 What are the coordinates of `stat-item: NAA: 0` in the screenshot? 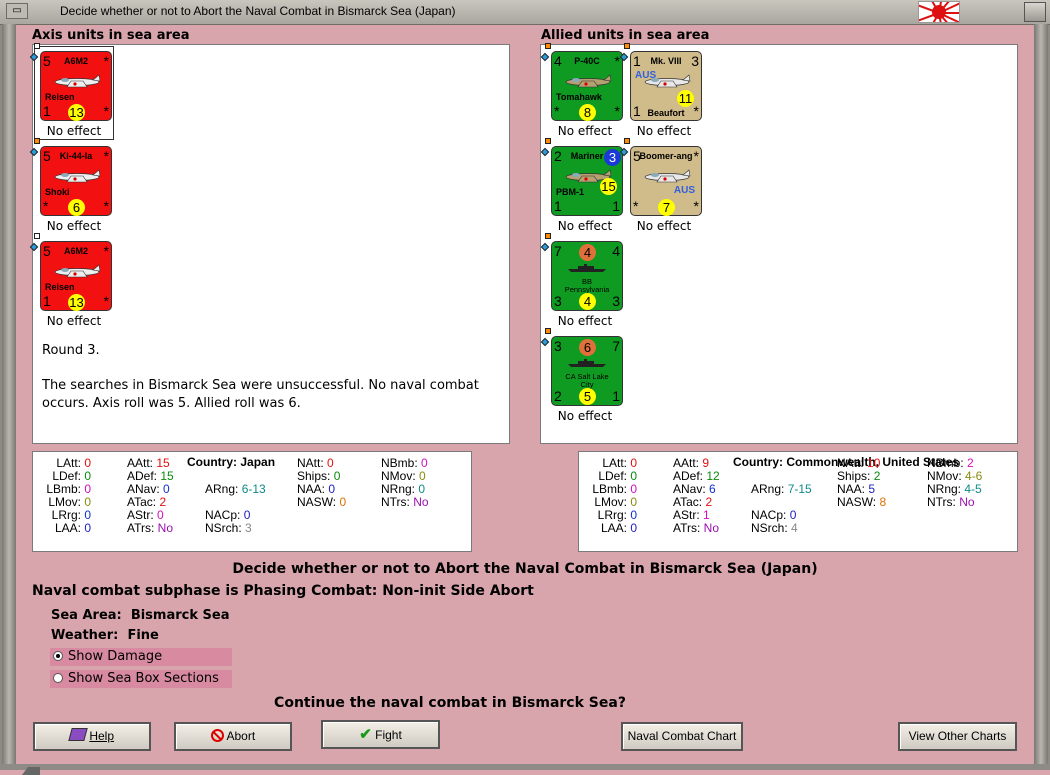 It's located at (316, 489).